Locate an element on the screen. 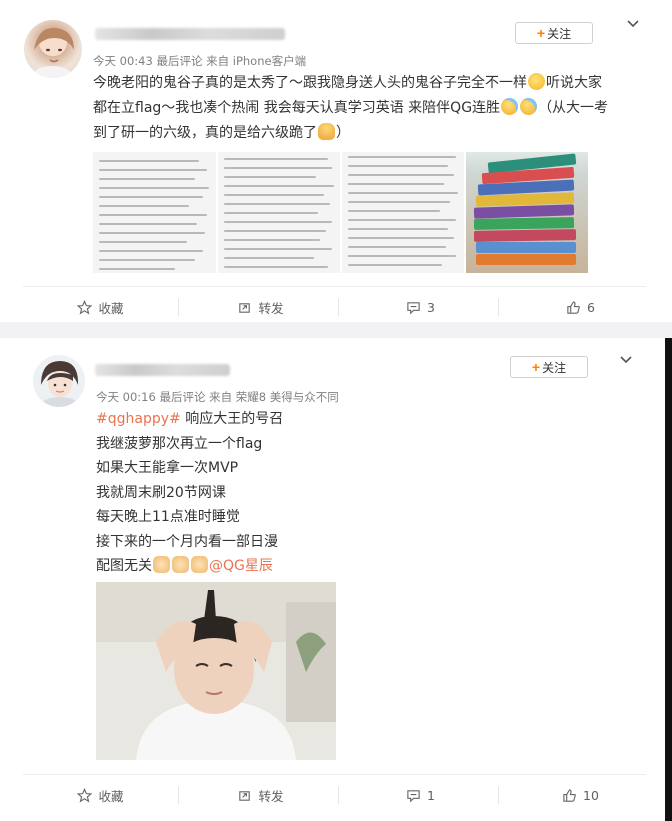 This screenshot has width=672, height=821. post-time: 今天 00:16 is located at coordinates (126, 397).